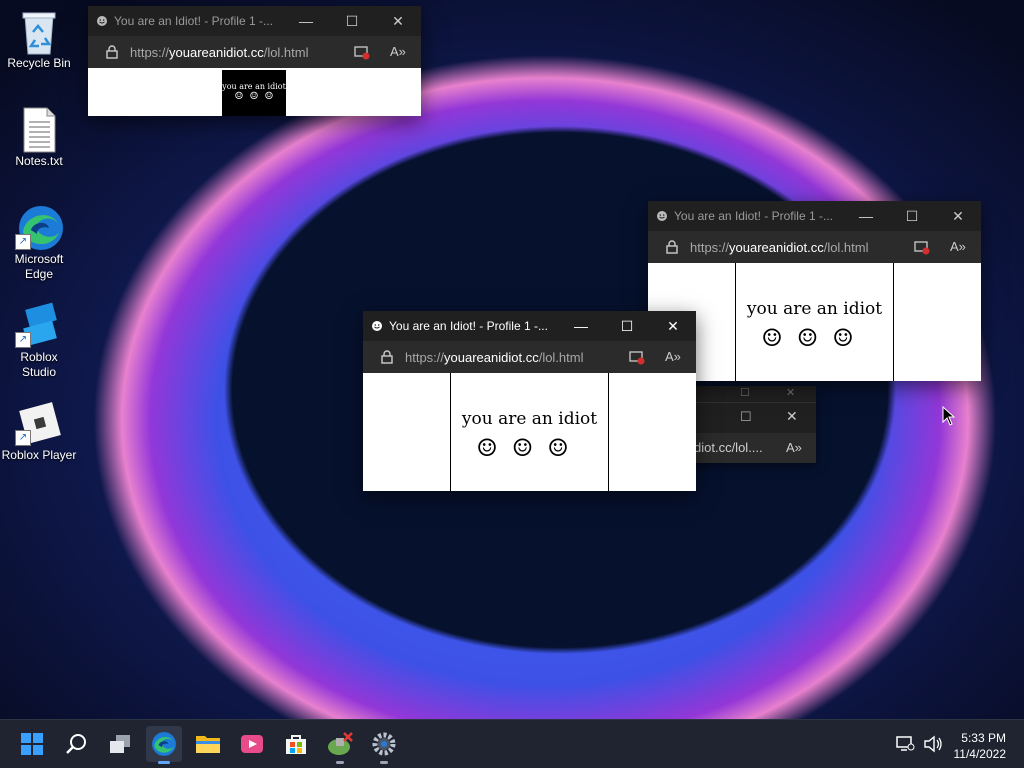 The image size is (1024, 768). I want to click on start-button, so click(32, 744).